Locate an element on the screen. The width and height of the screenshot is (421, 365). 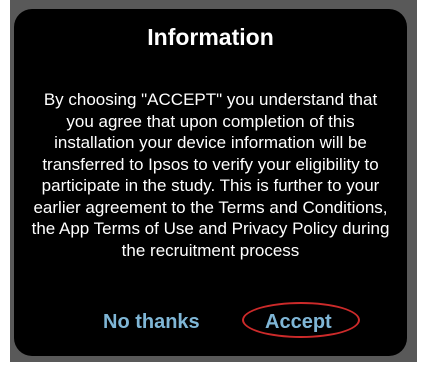
no-thanks-button: No thanks is located at coordinates (151, 322).